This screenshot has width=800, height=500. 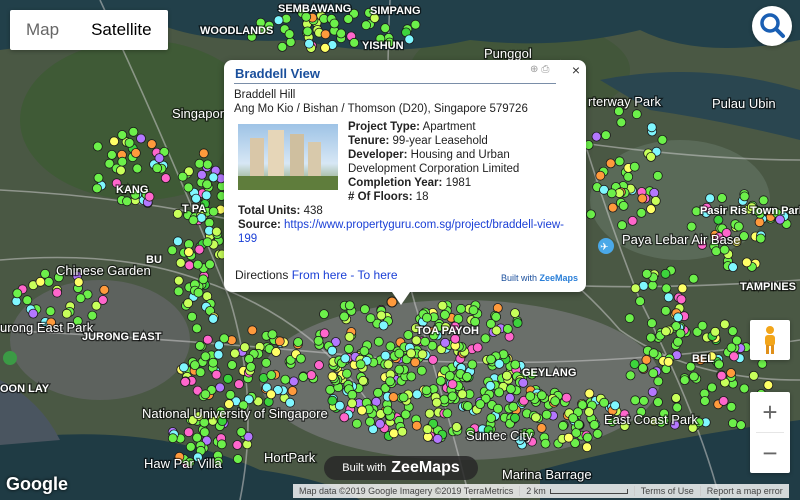 What do you see at coordinates (770, 340) in the screenshot?
I see `street-view-pegman` at bounding box center [770, 340].